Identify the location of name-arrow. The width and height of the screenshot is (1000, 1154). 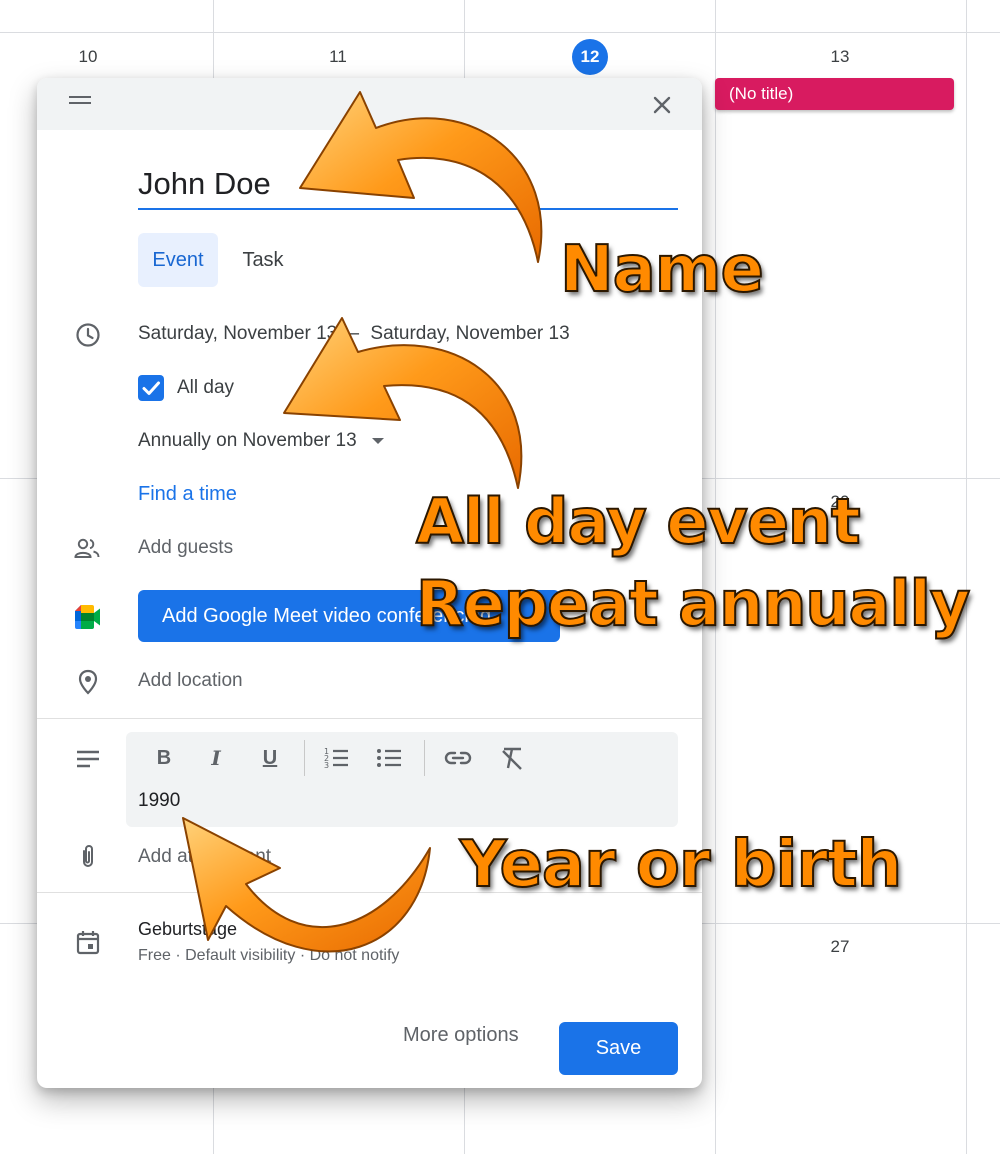
(421, 177).